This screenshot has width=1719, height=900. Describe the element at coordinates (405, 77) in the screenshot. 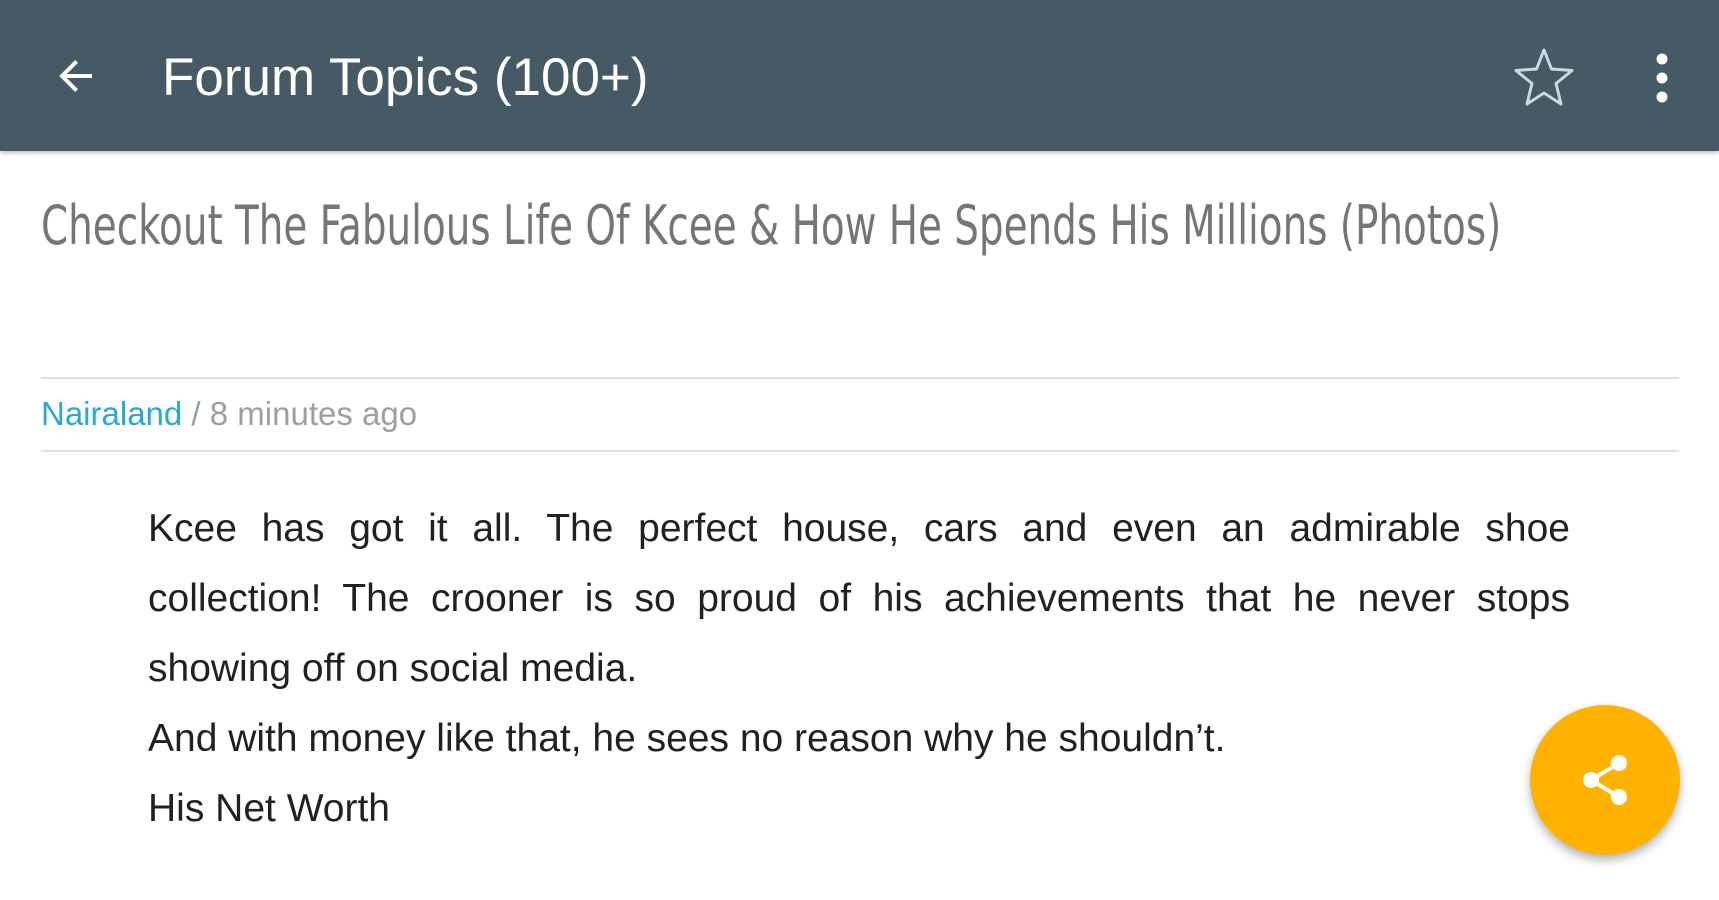

I see `app-bar-title: Forum Topics (100+)` at that location.